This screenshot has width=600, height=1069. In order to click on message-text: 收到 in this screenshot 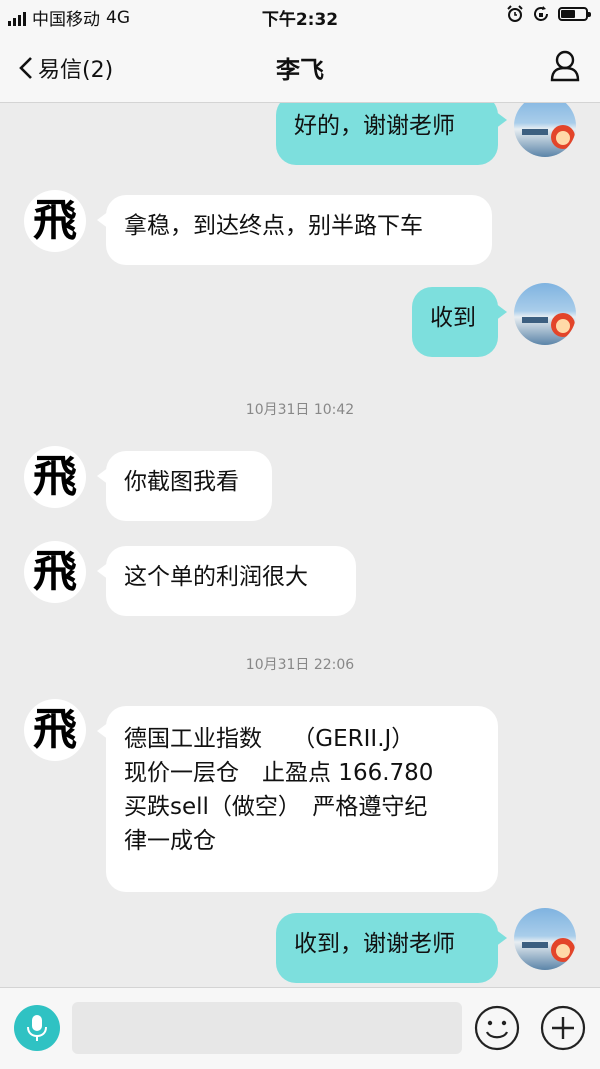, I will do `click(453, 318)`.